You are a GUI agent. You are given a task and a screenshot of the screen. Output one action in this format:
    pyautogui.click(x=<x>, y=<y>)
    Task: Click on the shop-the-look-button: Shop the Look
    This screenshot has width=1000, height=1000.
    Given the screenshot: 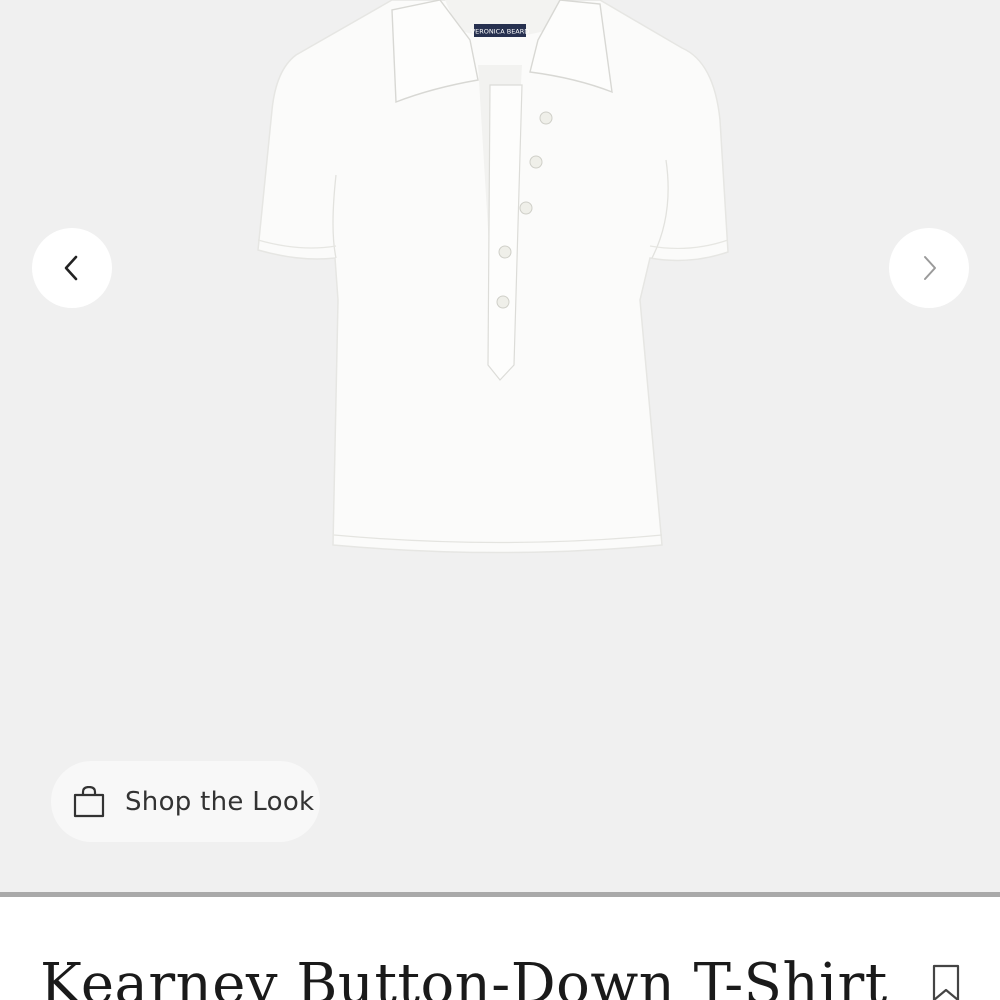 What is the action you would take?
    pyautogui.click(x=185, y=801)
    